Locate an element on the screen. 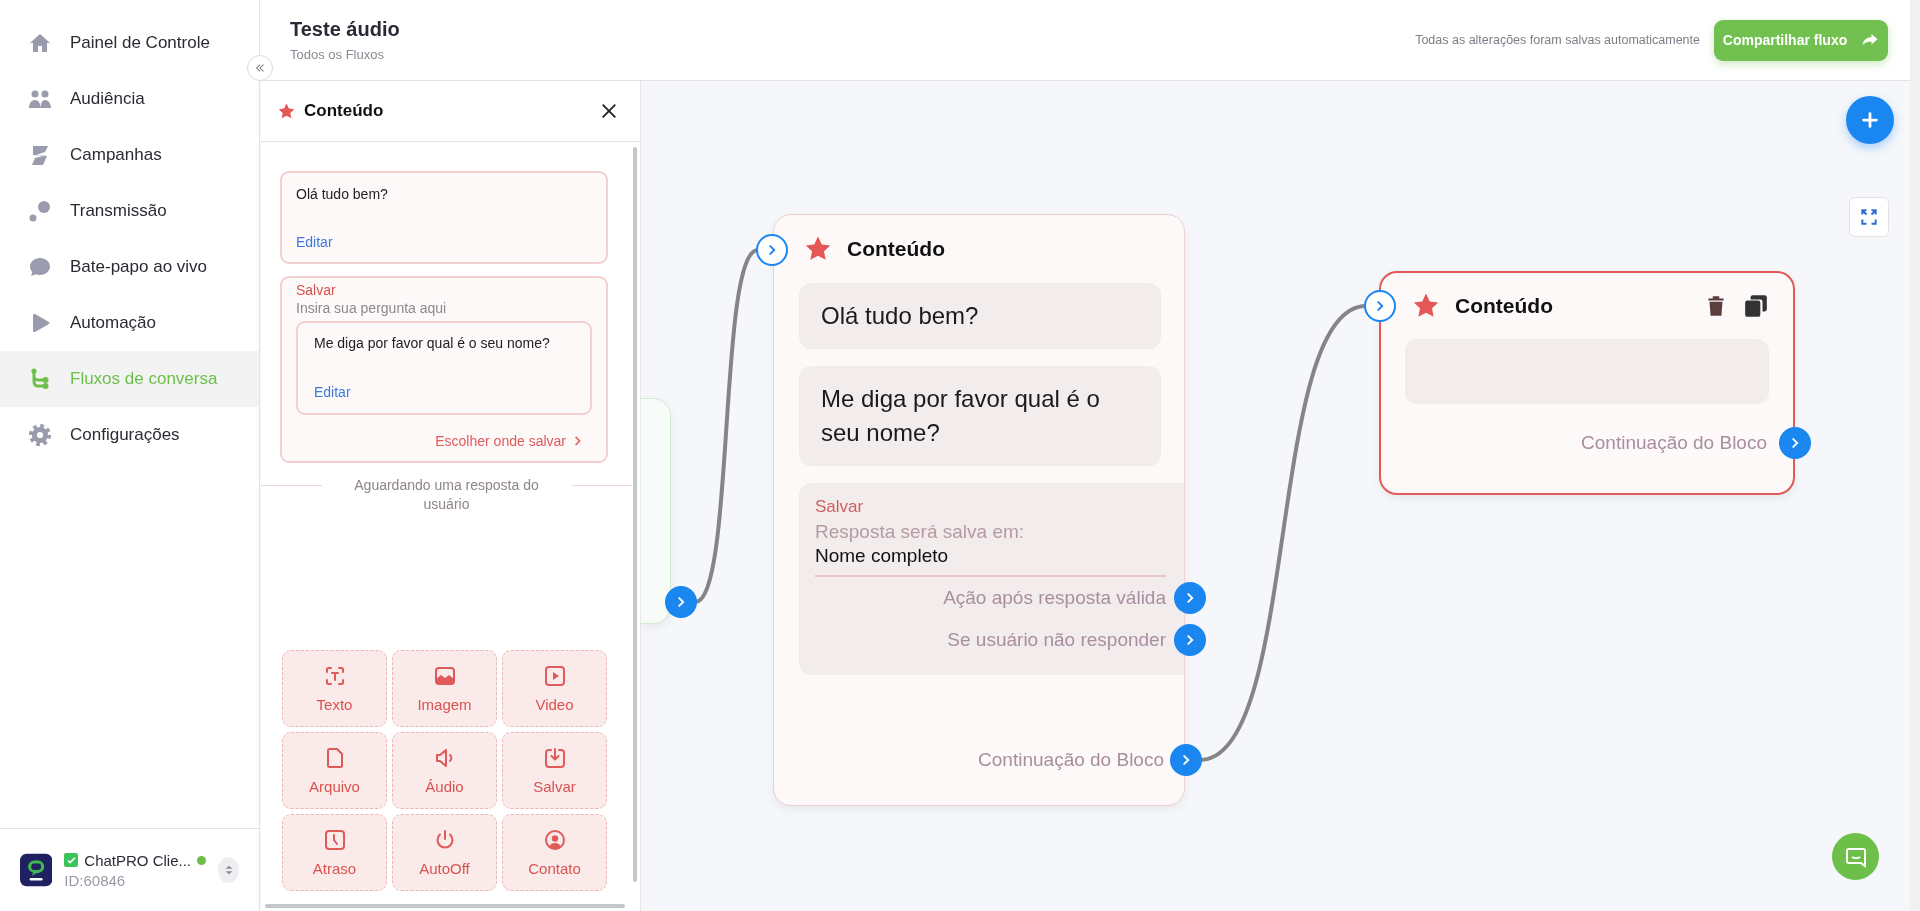 This screenshot has width=1920, height=911. expand-icon is located at coordinates (1869, 217).